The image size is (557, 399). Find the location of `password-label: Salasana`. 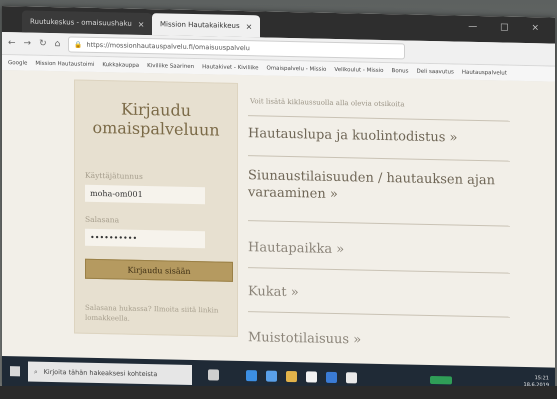

password-label: Salasana is located at coordinates (102, 219).